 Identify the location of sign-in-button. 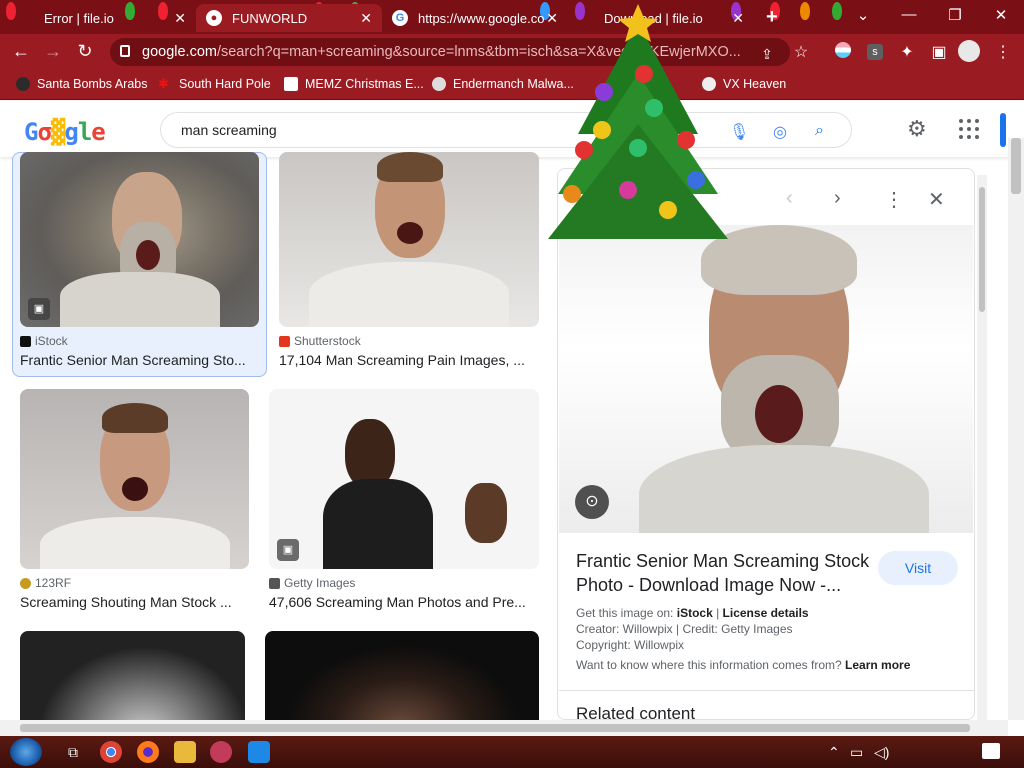
(1003, 130).